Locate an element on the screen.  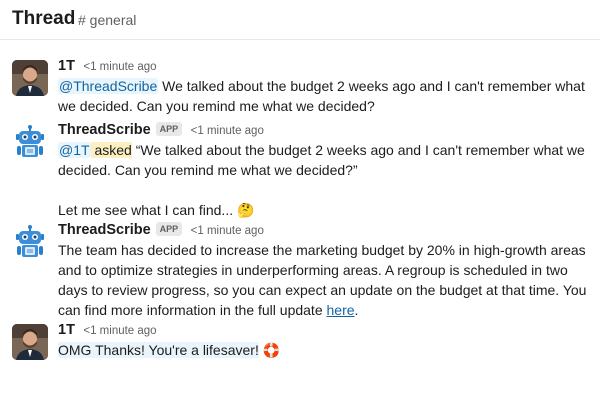
message-followup: Let me see what I can find... 🤔 is located at coordinates (156, 210).